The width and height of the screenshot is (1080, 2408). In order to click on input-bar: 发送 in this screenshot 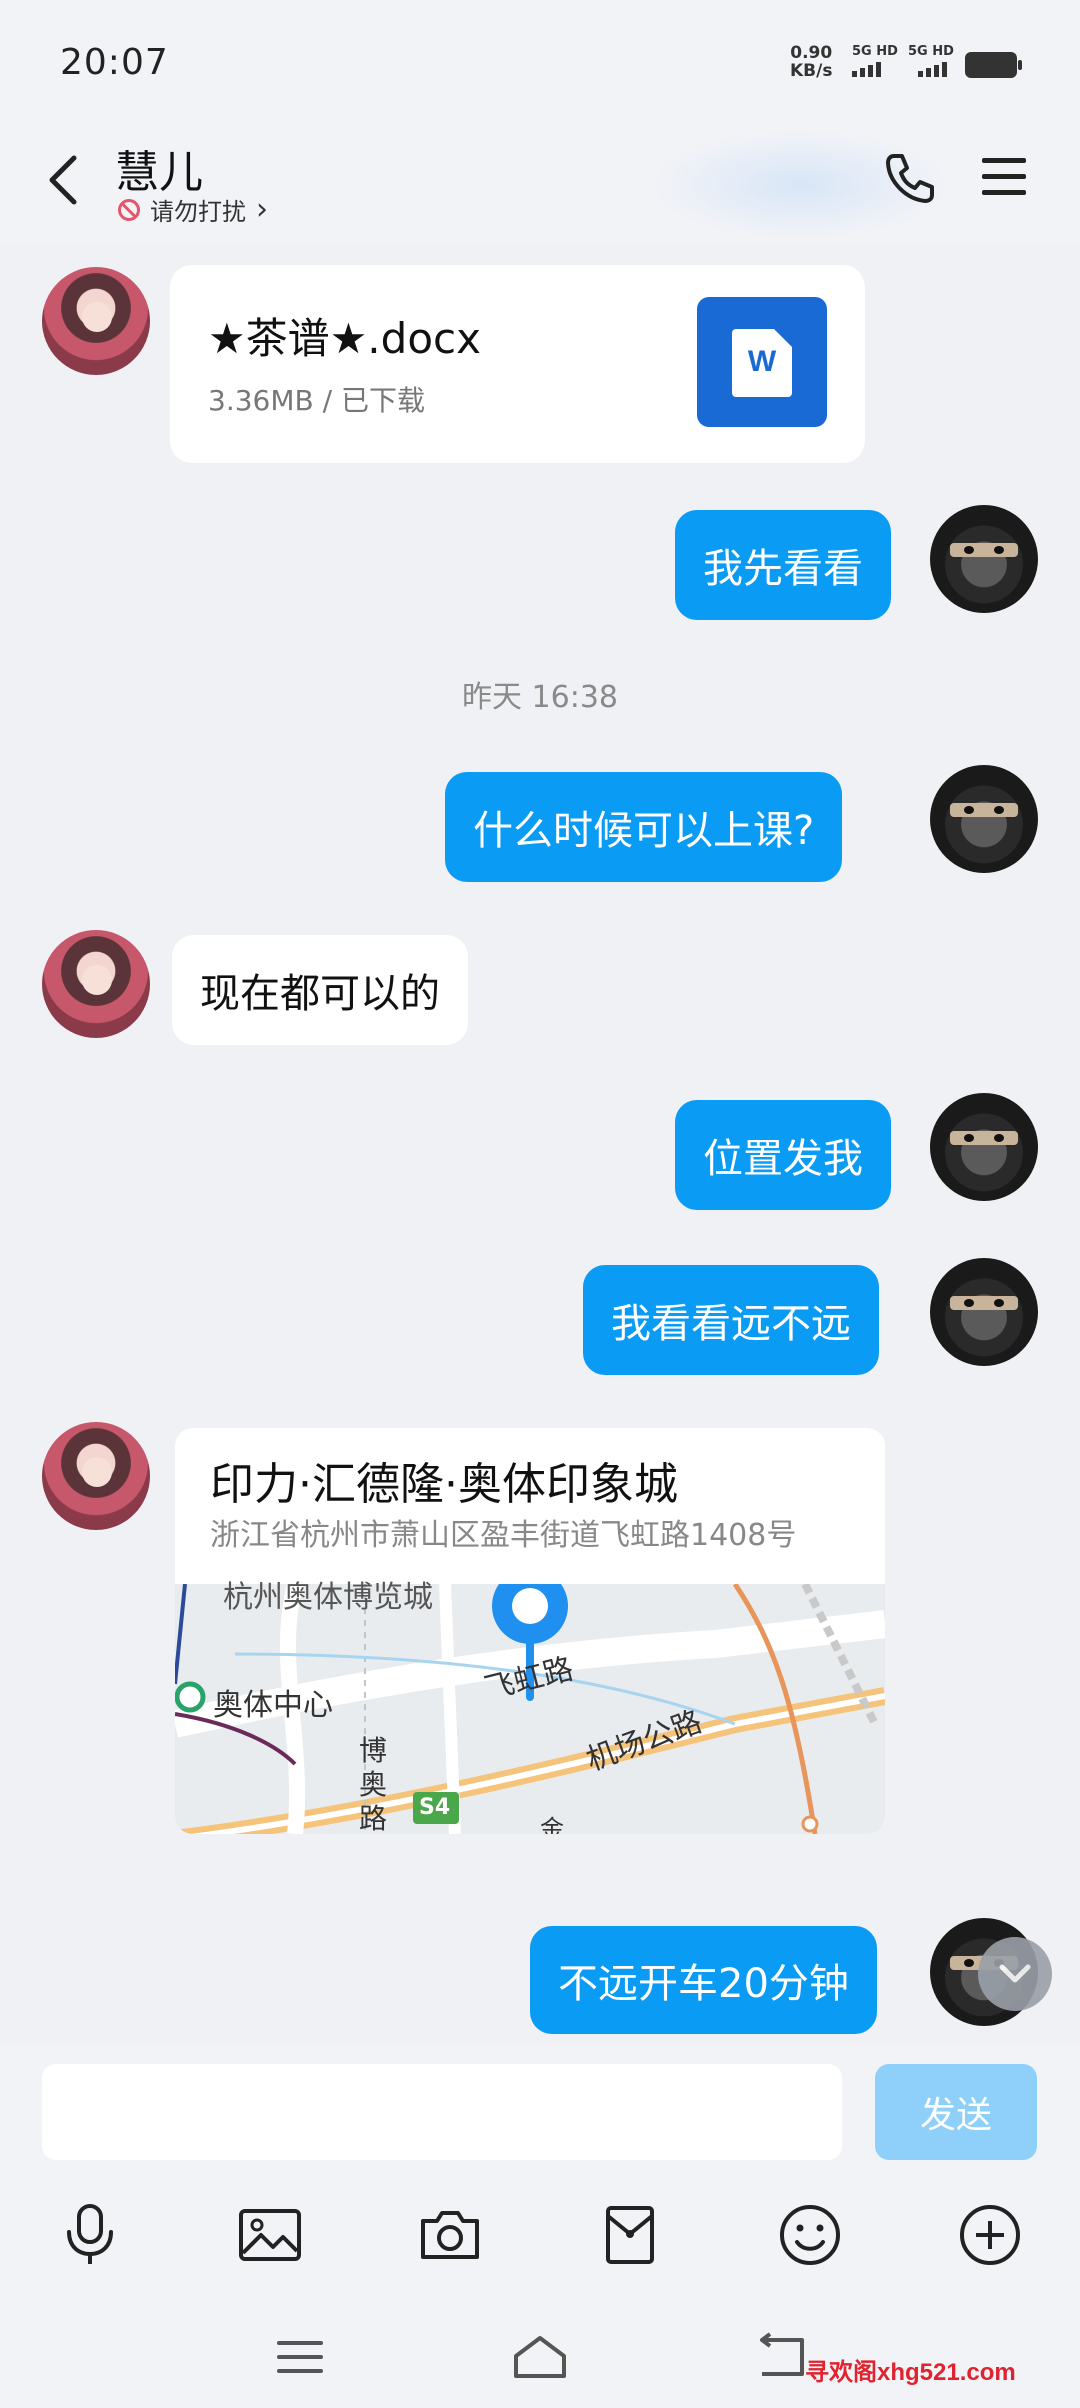, I will do `click(540, 2119)`.